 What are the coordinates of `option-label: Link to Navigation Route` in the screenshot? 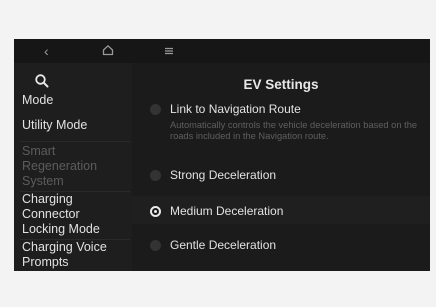 It's located at (235, 109).